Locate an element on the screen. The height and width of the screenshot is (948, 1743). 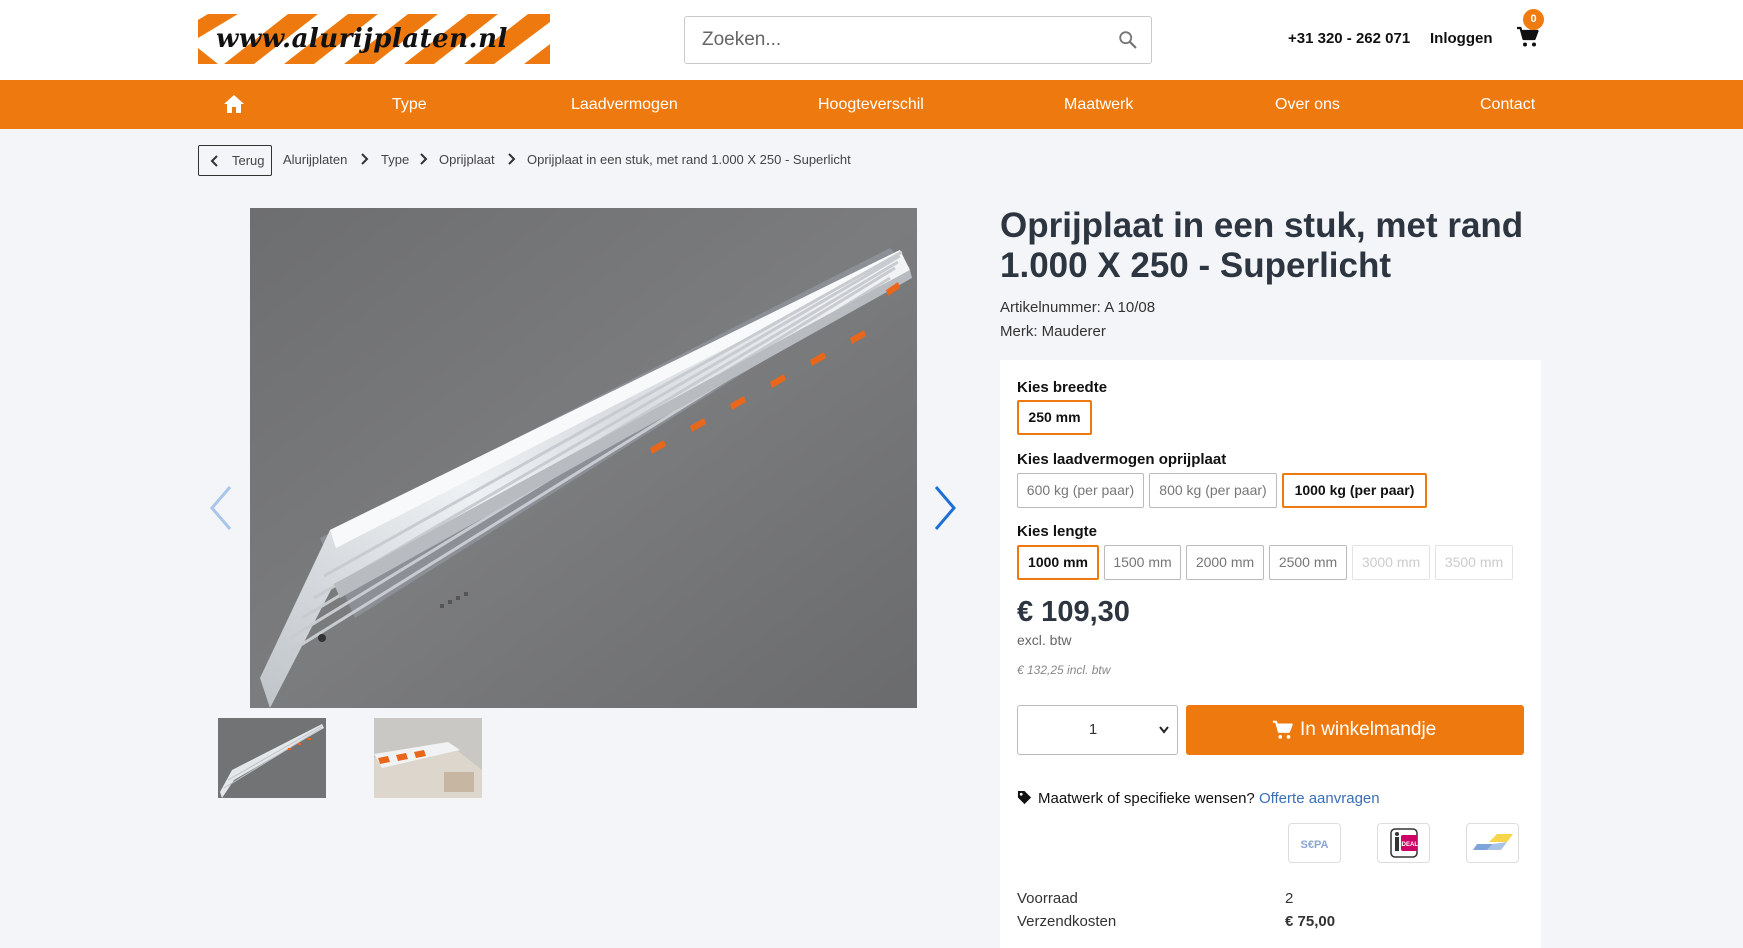
add-to-cart-label: In winkelmandje is located at coordinates (1368, 729).